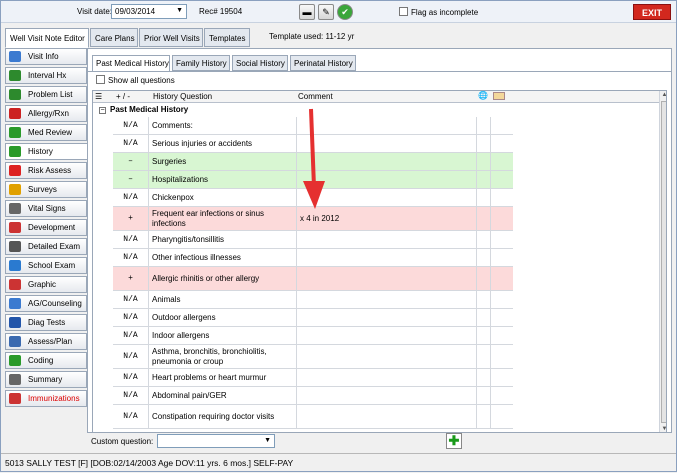 The width and height of the screenshot is (677, 473). I want to click on tab-well-visit-note-editor: Well Visit Note Editor, so click(47, 38).